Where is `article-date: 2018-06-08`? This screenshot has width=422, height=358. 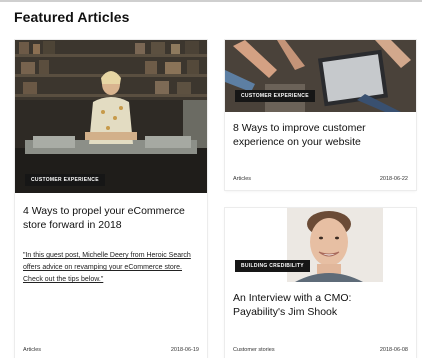
article-date: 2018-06-08 is located at coordinates (393, 350).